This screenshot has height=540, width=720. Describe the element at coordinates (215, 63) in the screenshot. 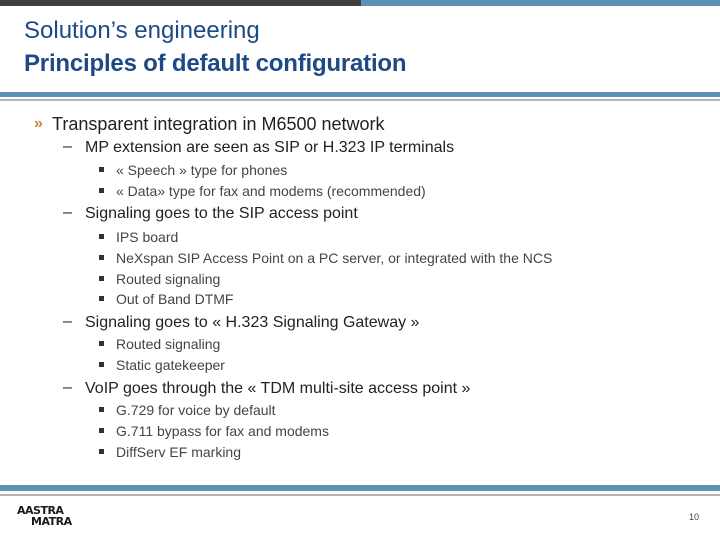

I see `slide-subtitle: Principles of default configuration` at that location.